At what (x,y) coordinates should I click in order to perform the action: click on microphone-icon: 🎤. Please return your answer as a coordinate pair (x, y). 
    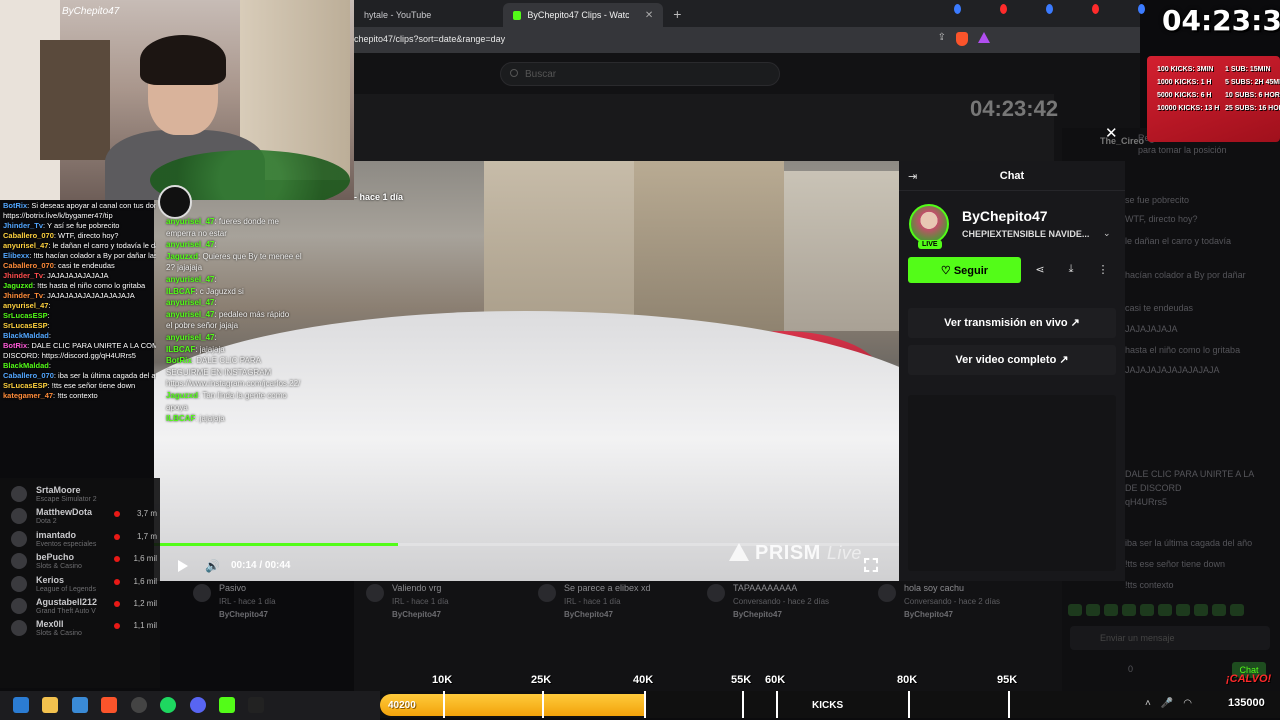
    Looking at the image, I should click on (1167, 703).